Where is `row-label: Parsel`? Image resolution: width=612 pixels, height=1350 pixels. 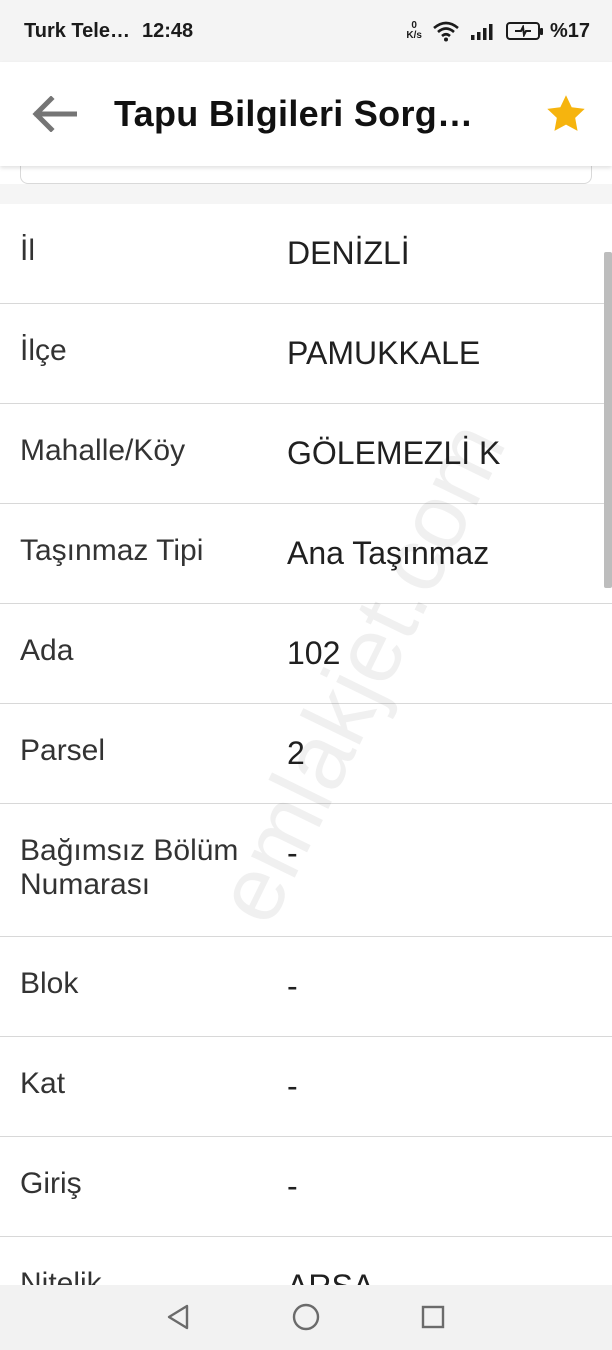
row-label: Parsel is located at coordinates (63, 750).